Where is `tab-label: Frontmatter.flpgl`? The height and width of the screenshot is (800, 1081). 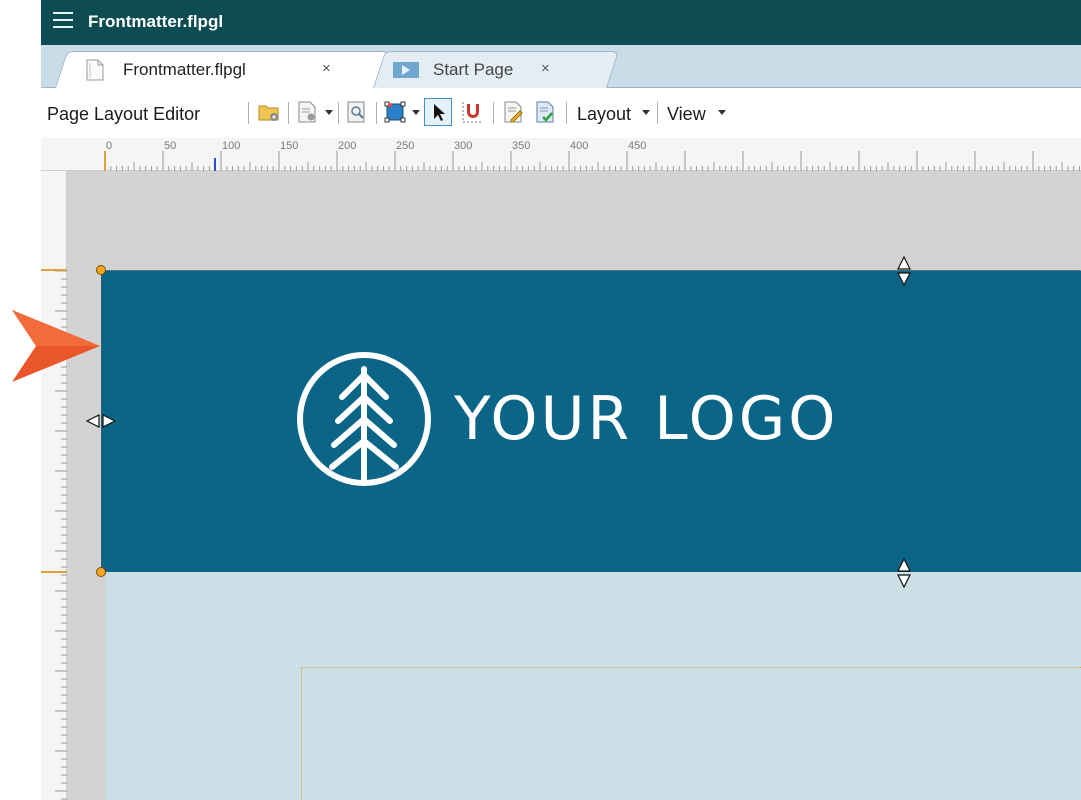
tab-label: Frontmatter.flpgl is located at coordinates (184, 69).